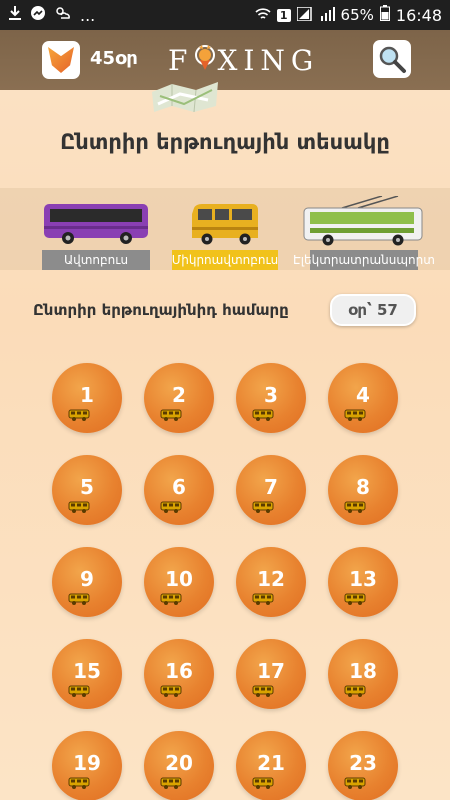  What do you see at coordinates (225, 260) in the screenshot?
I see `vehicle-label-minibus: Միկրոավտոբուս` at bounding box center [225, 260].